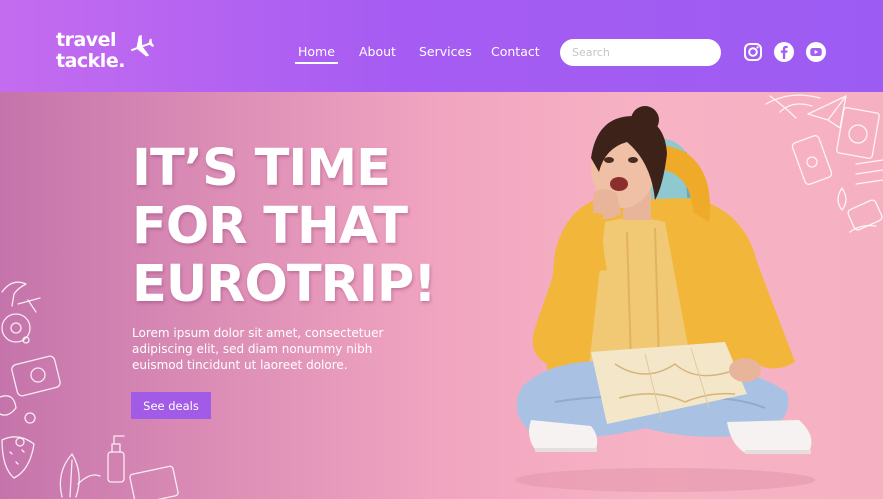 This screenshot has height=499, width=883. What do you see at coordinates (261, 168) in the screenshot?
I see `headline-line: IT’S TIME` at bounding box center [261, 168].